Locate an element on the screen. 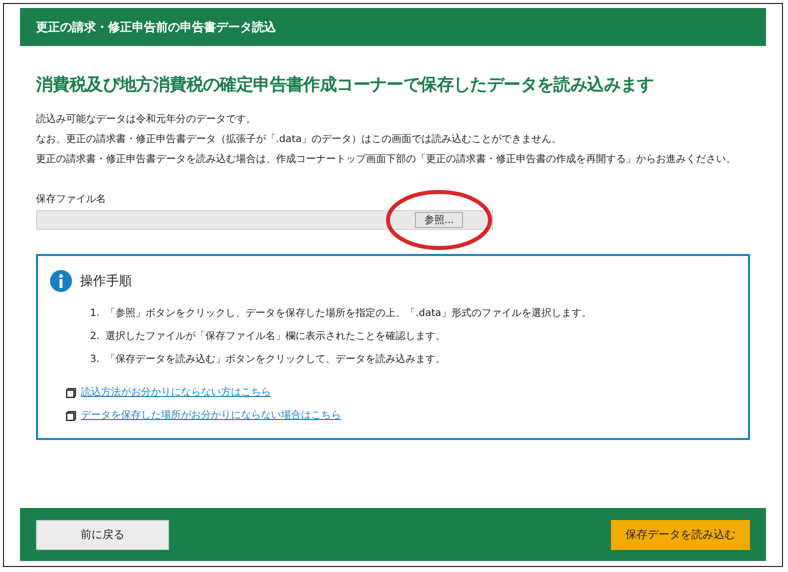  info-icon is located at coordinates (61, 281).